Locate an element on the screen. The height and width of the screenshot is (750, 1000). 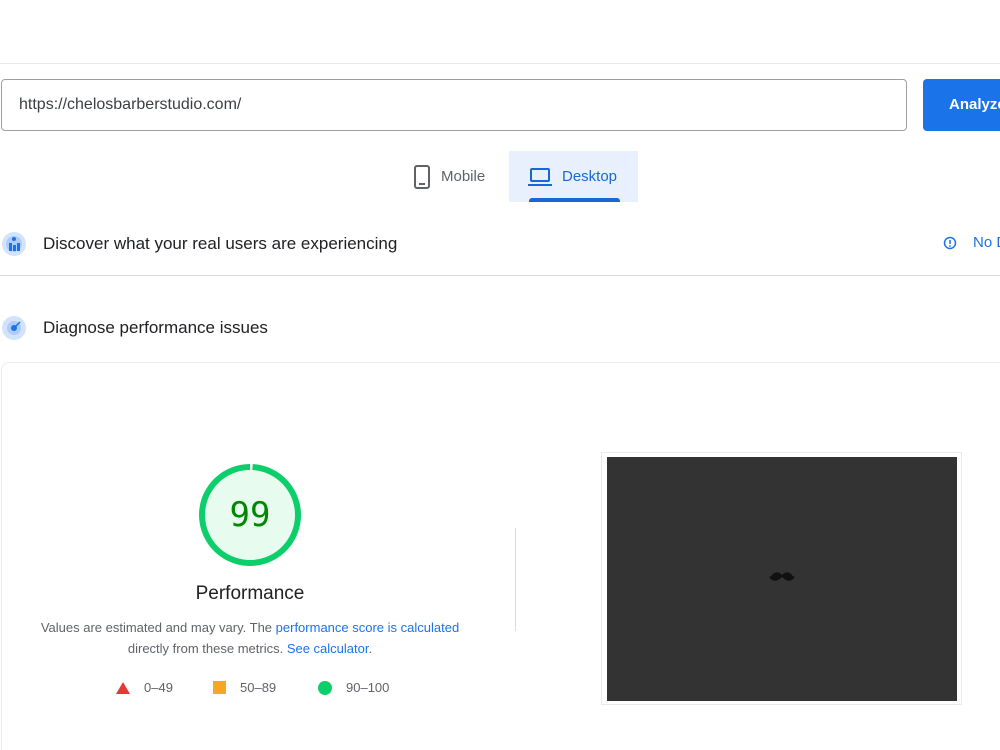
square-icon is located at coordinates (219, 687).